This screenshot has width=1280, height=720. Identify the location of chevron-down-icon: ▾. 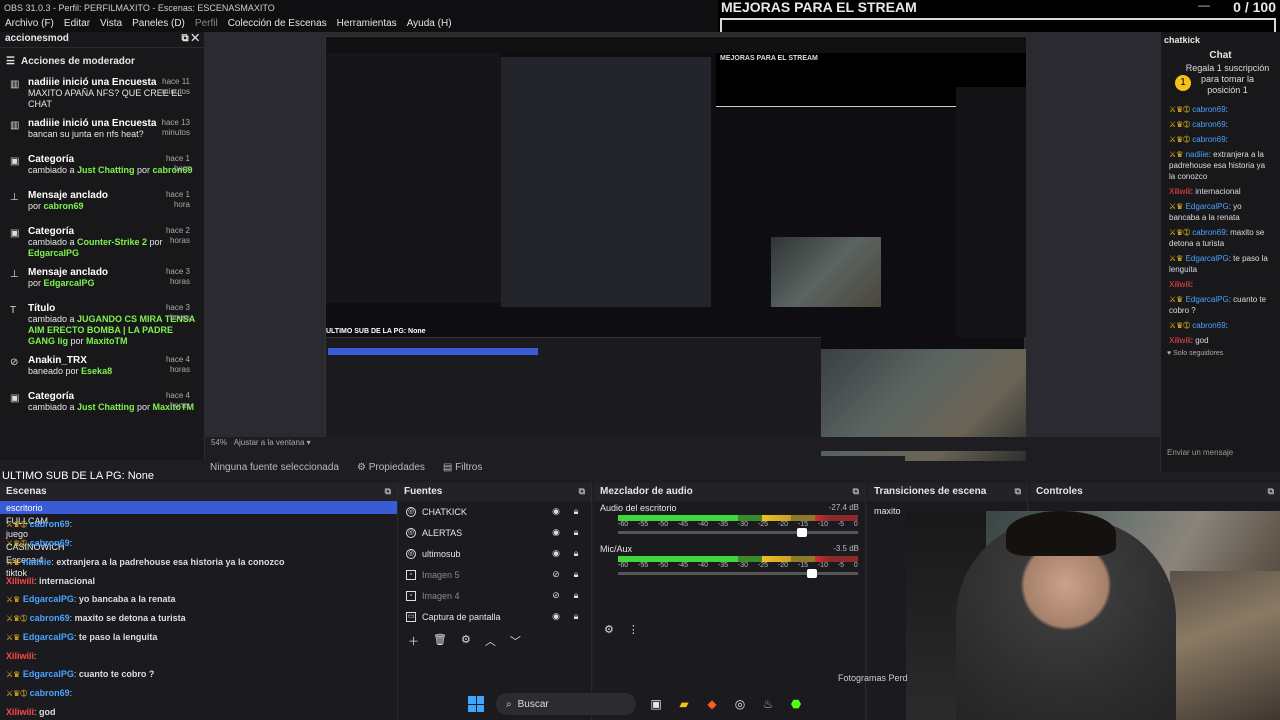
(309, 442).